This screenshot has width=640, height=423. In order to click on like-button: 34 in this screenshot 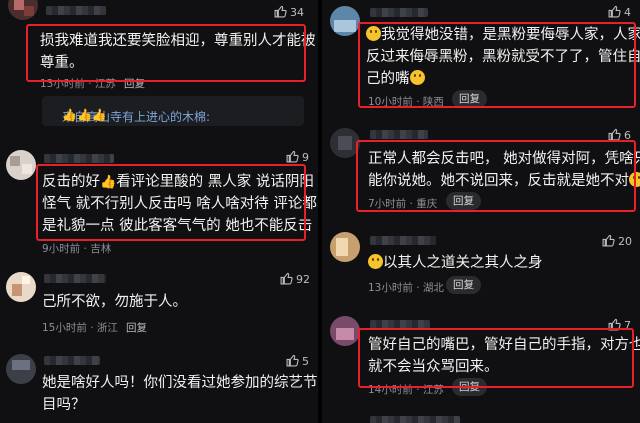, I will do `click(289, 12)`.